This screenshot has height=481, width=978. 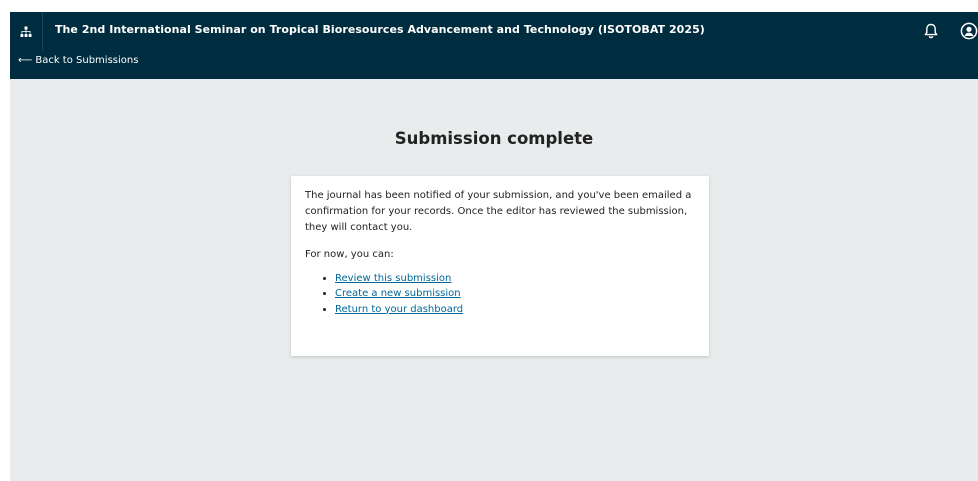 What do you see at coordinates (399, 309) in the screenshot?
I see `return-to-dashboard-link: Return to your dashboard` at bounding box center [399, 309].